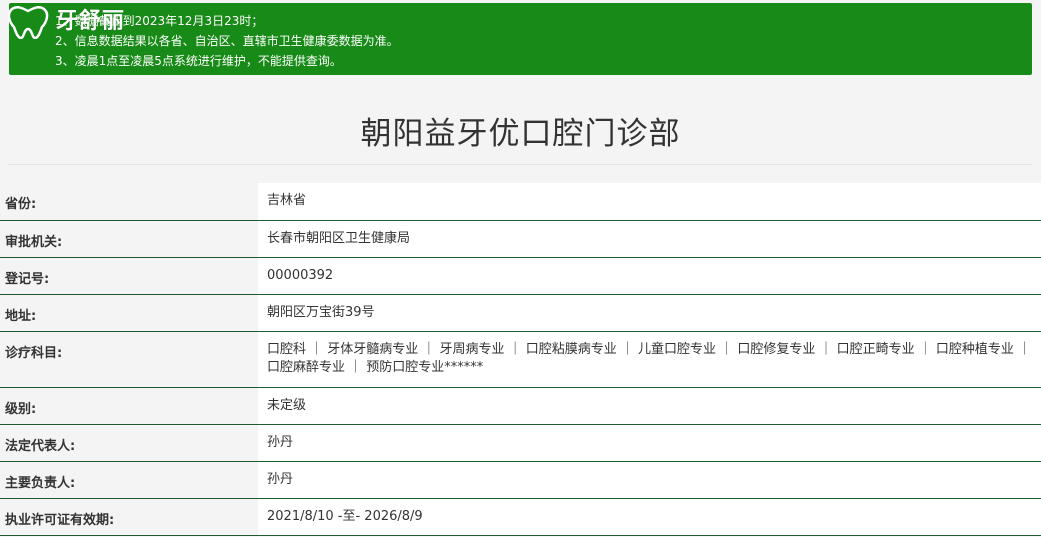 This screenshot has height=537, width=1041. I want to click on row-value: 00000392, so click(649, 276).